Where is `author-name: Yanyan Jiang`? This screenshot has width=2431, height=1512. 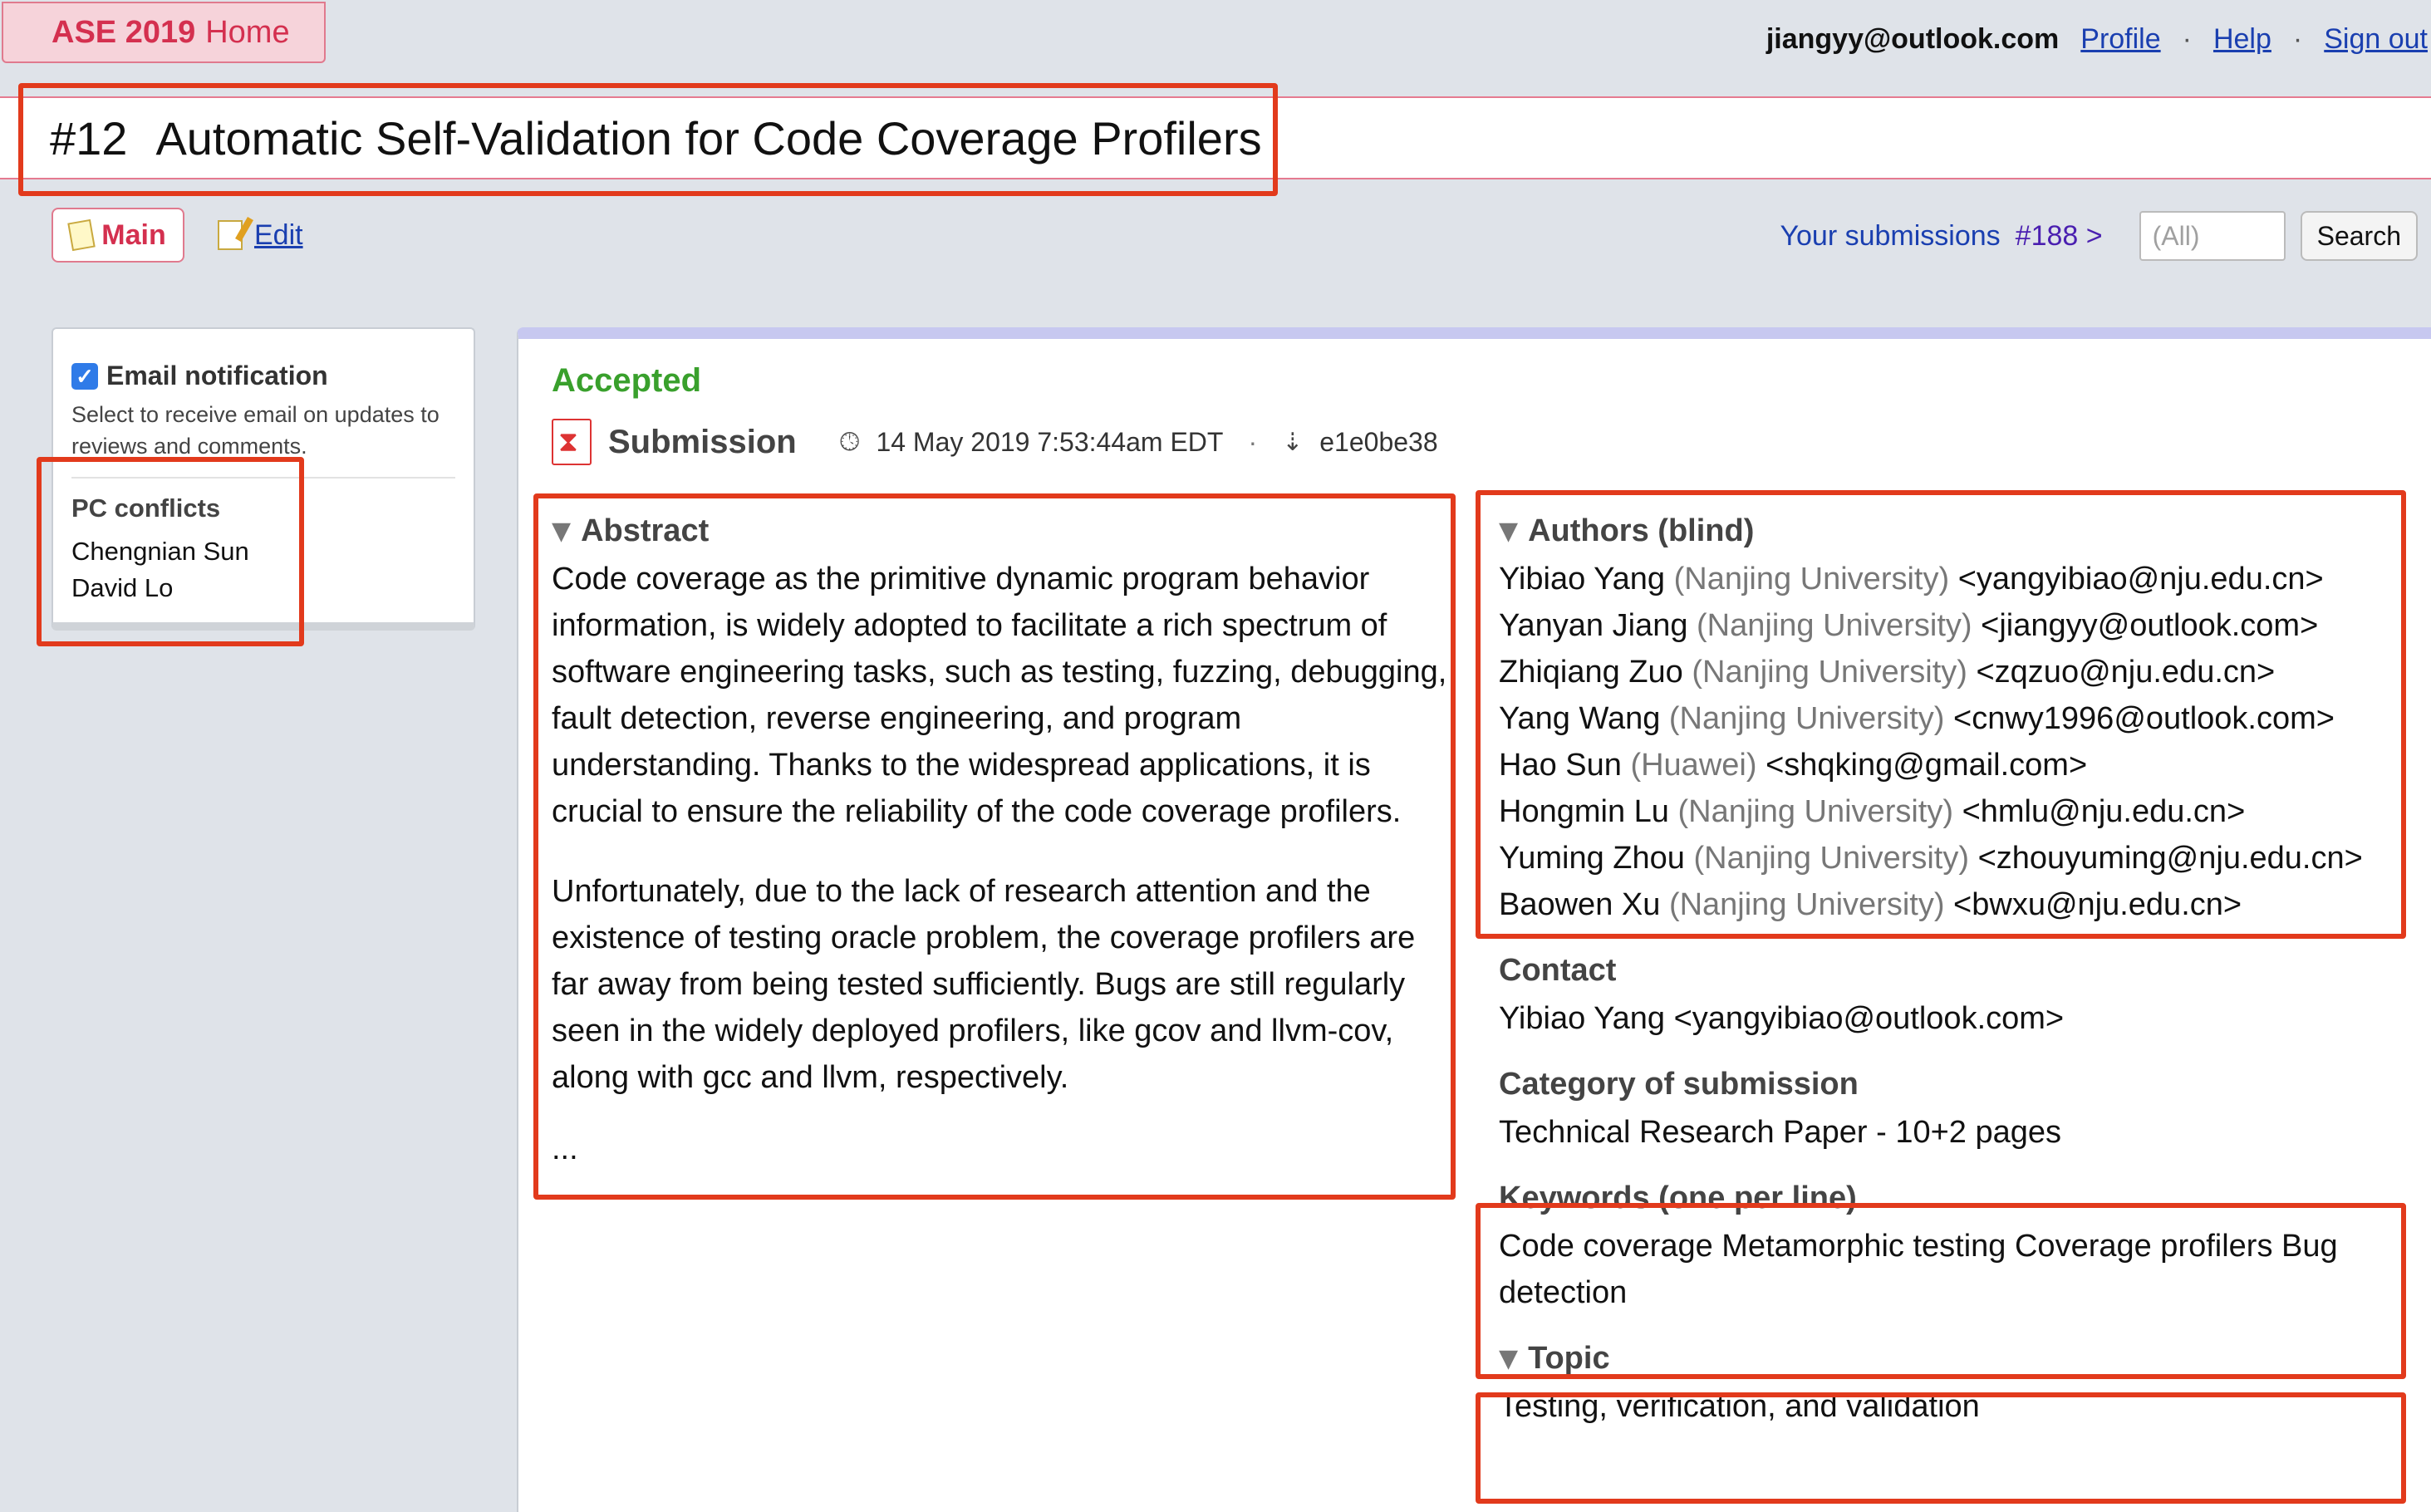
author-name: Yanyan Jiang is located at coordinates (1593, 625).